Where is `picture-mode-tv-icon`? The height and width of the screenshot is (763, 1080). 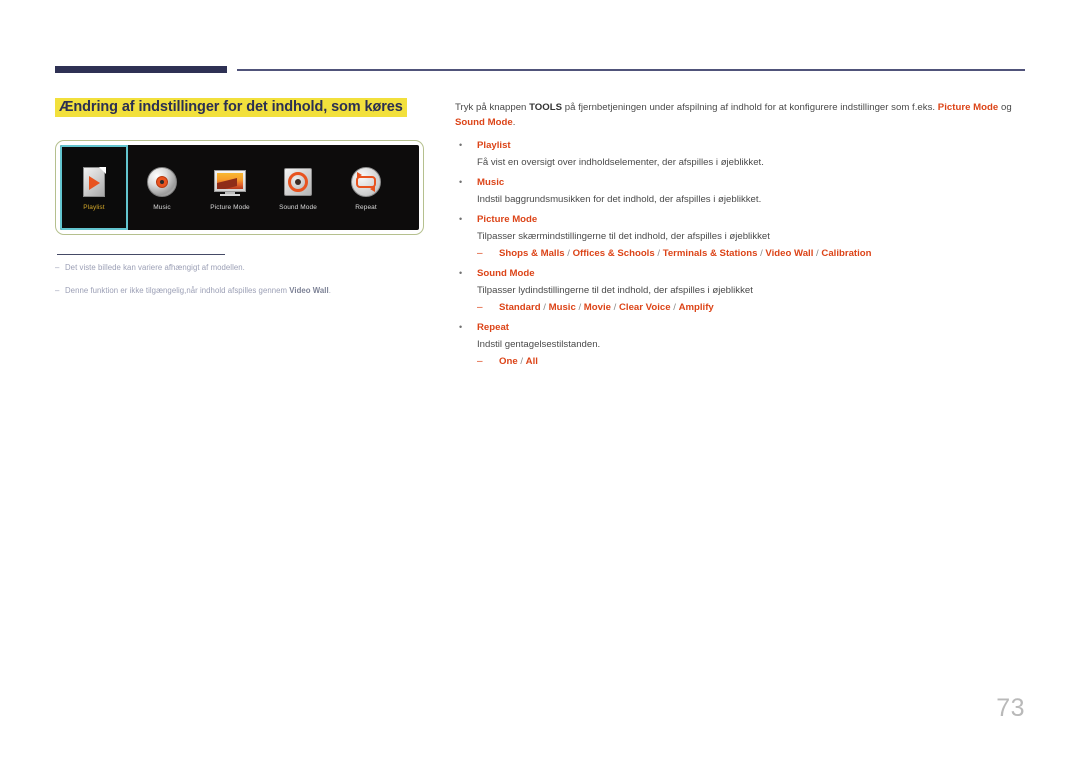
picture-mode-tv-icon is located at coordinates (230, 182).